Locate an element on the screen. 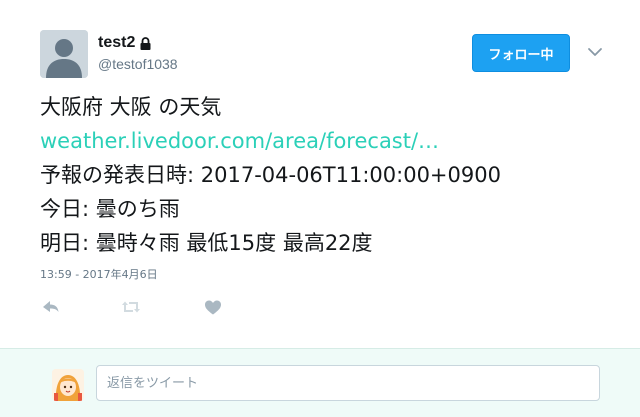 The height and width of the screenshot is (417, 640). reply-input is located at coordinates (348, 383).